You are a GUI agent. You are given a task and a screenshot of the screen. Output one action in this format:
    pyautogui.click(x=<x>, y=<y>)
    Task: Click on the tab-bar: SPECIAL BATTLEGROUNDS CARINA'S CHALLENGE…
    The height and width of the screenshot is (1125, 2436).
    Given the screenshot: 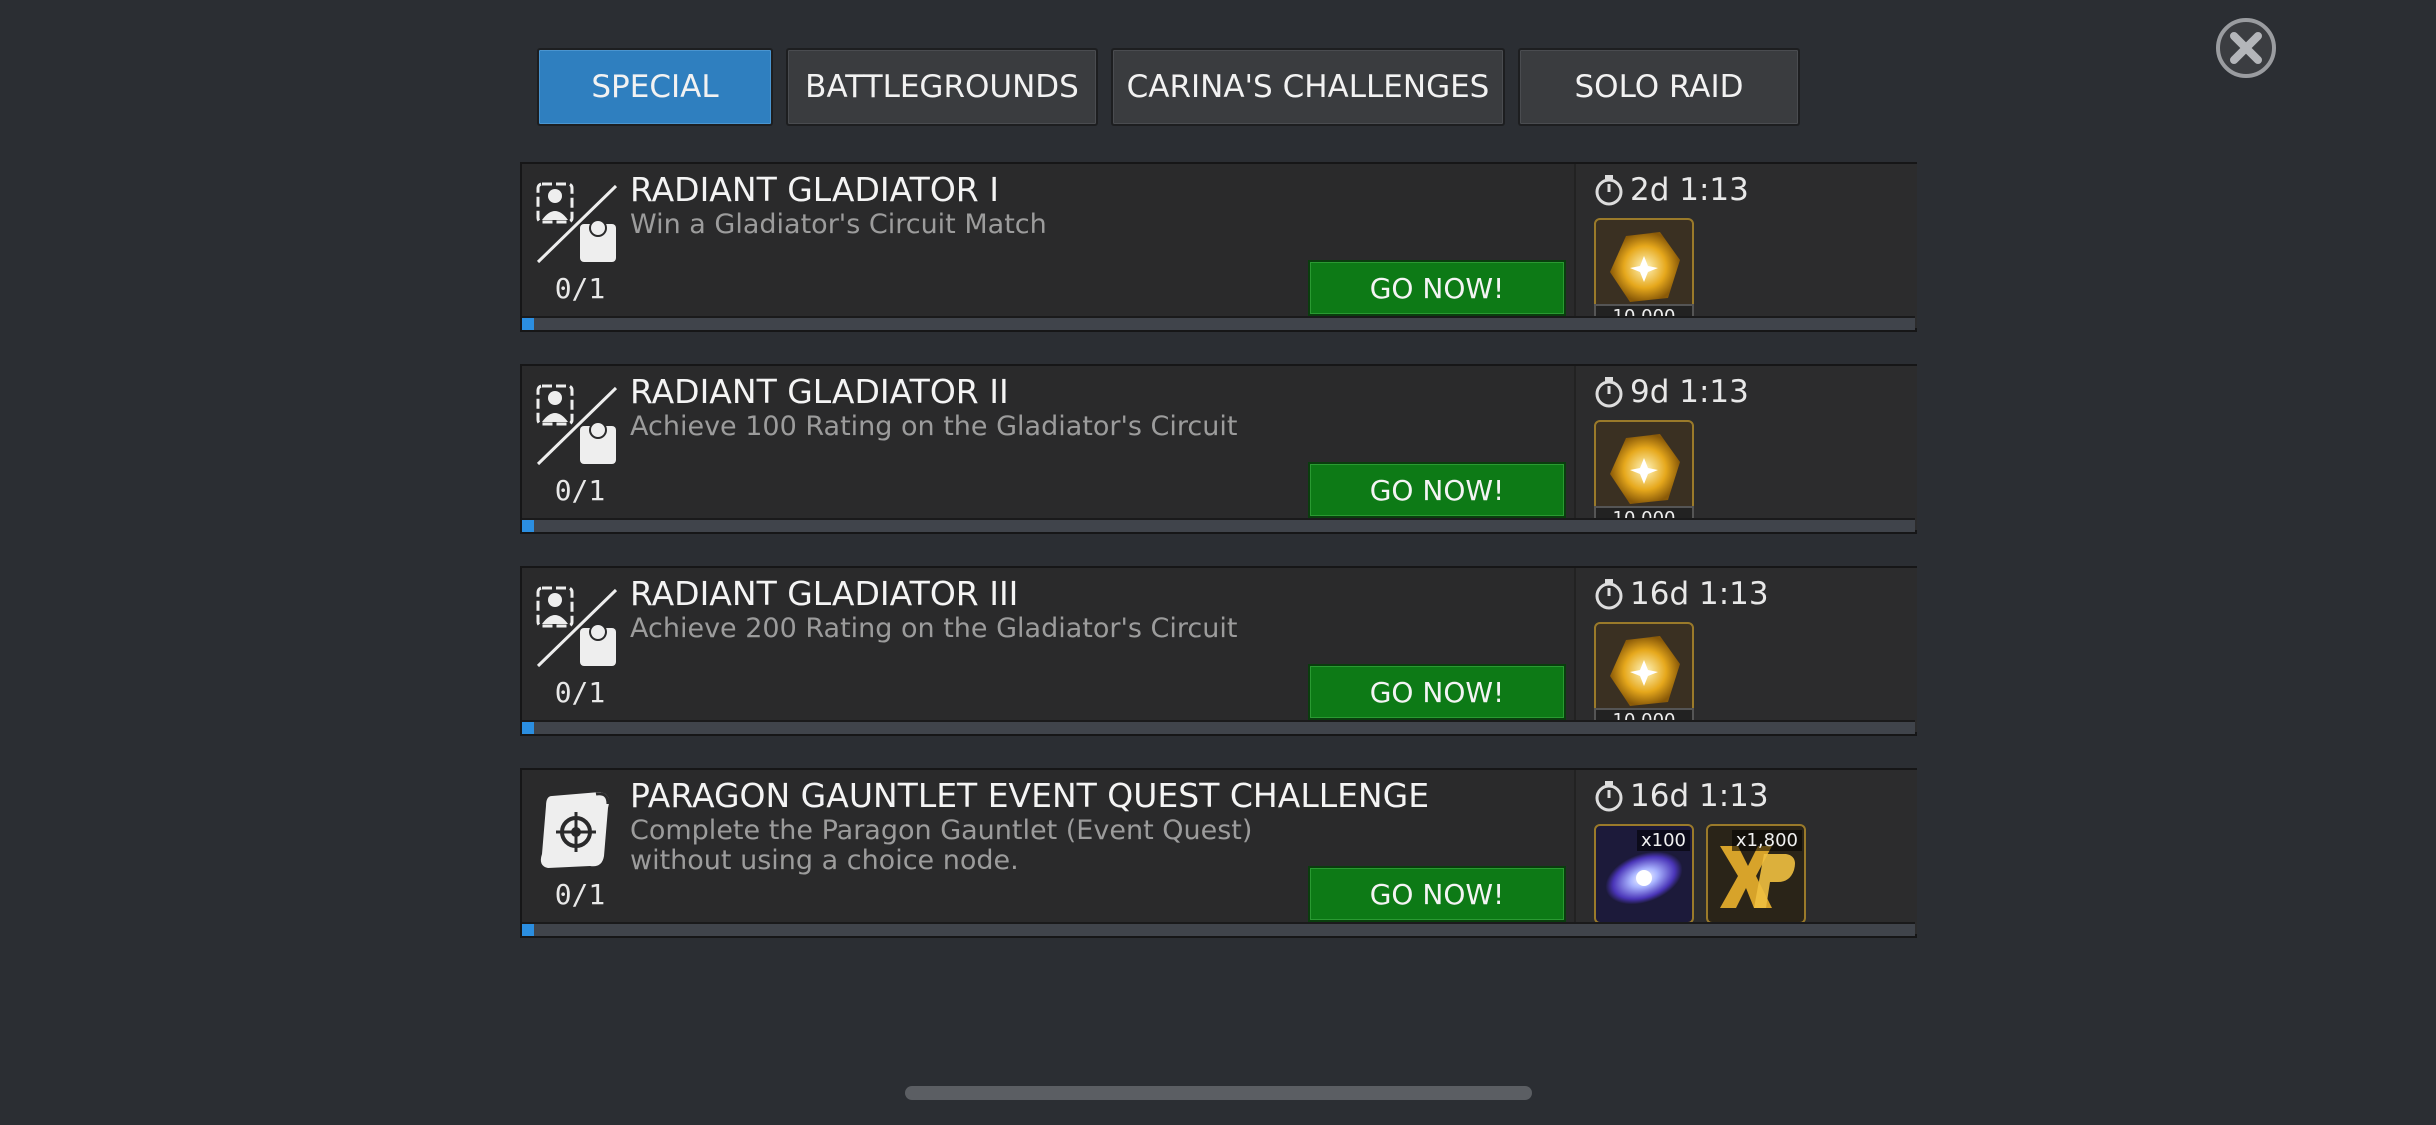 What is the action you would take?
    pyautogui.click(x=1175, y=87)
    